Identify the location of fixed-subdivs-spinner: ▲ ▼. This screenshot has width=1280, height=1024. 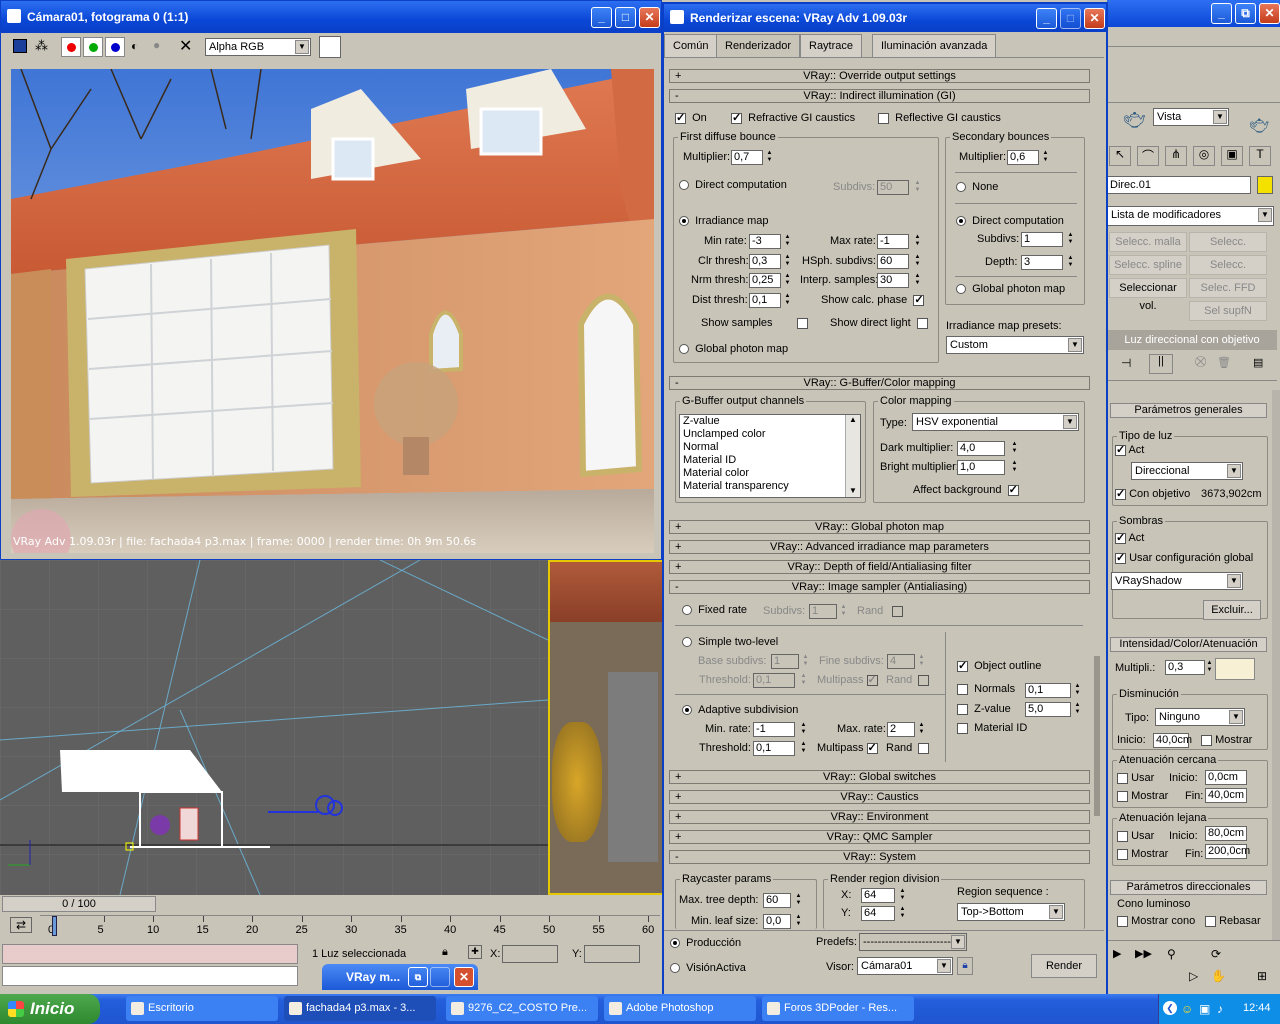
(843, 611).